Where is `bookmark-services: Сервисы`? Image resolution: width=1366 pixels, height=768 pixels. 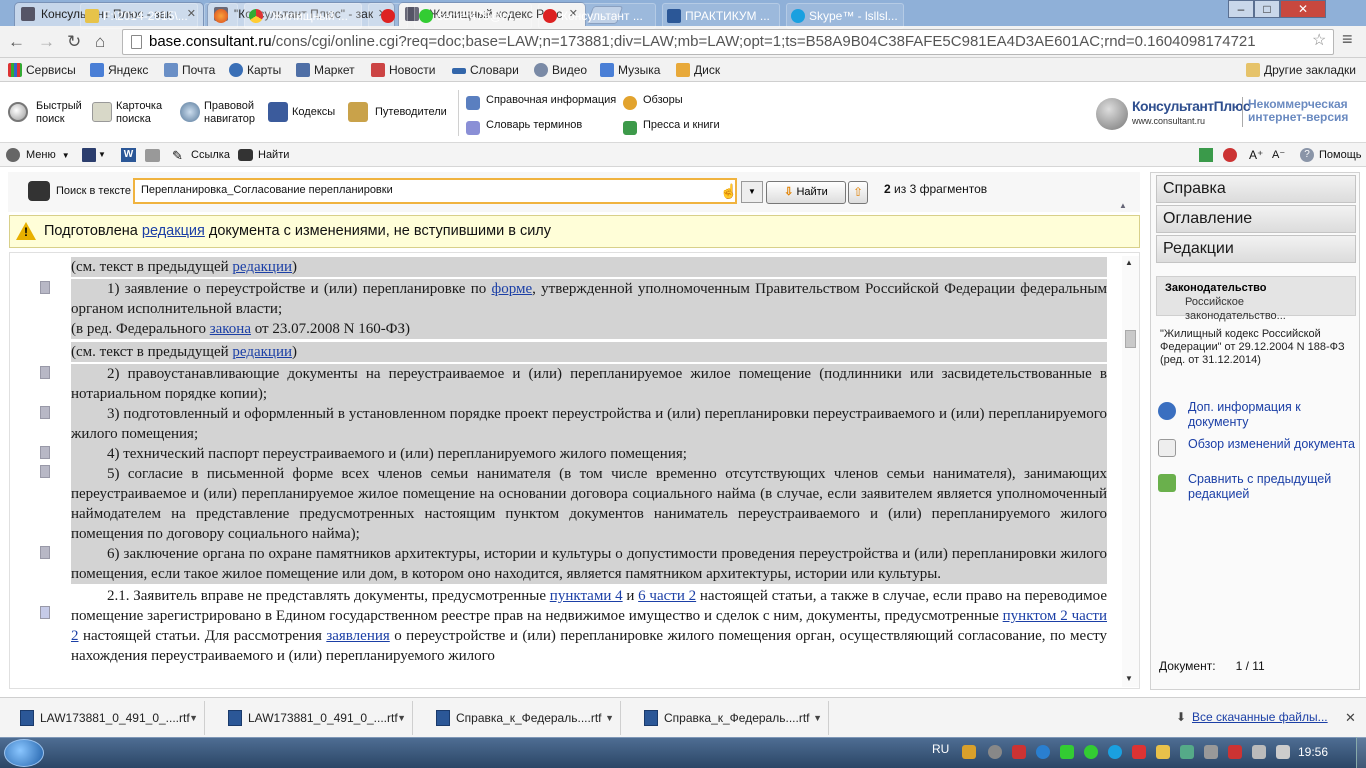
bookmark-services: Сервисы is located at coordinates (42, 70).